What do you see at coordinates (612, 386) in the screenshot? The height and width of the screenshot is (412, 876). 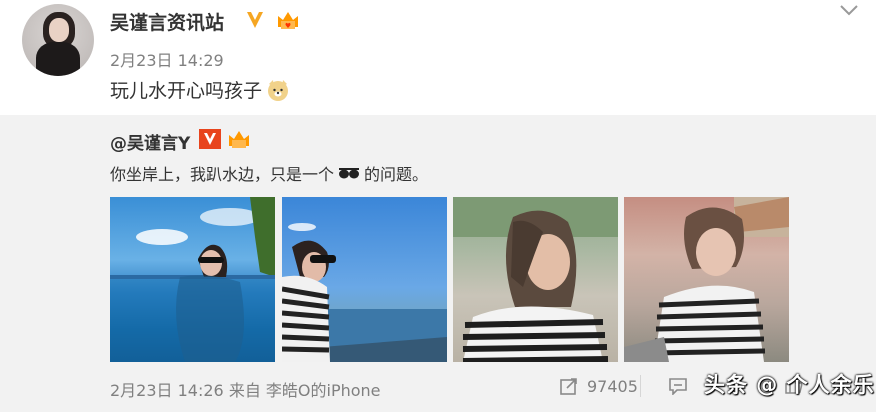 I see `repost-count: 97405` at bounding box center [612, 386].